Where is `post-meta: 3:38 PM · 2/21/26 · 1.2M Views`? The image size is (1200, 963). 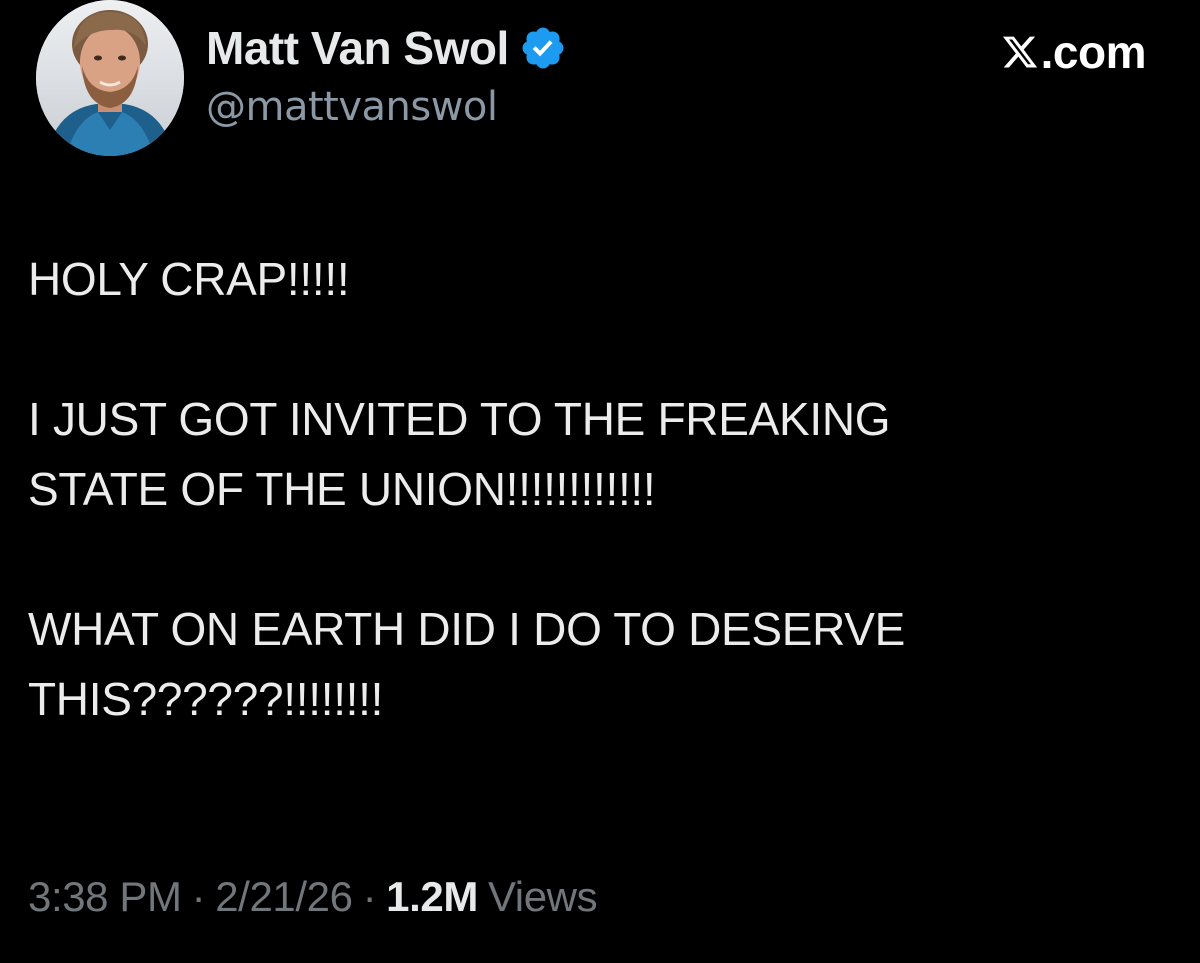
post-meta: 3:38 PM · 2/21/26 · 1.2M Views is located at coordinates (313, 897).